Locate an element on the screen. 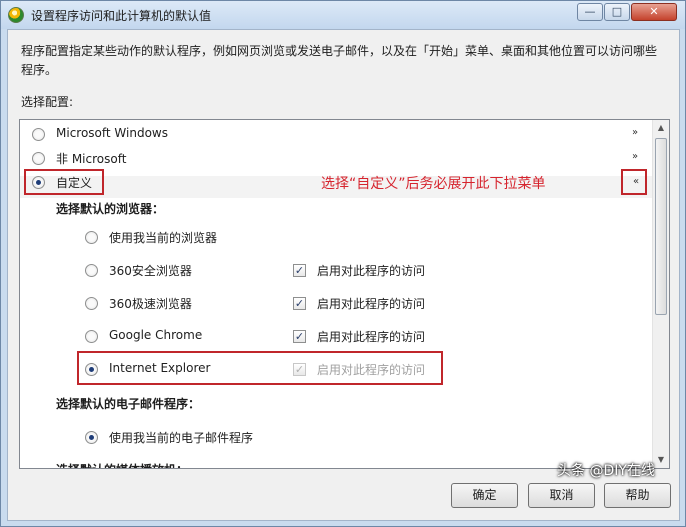 The height and width of the screenshot is (527, 686). help-button: 帮助 is located at coordinates (637, 495).